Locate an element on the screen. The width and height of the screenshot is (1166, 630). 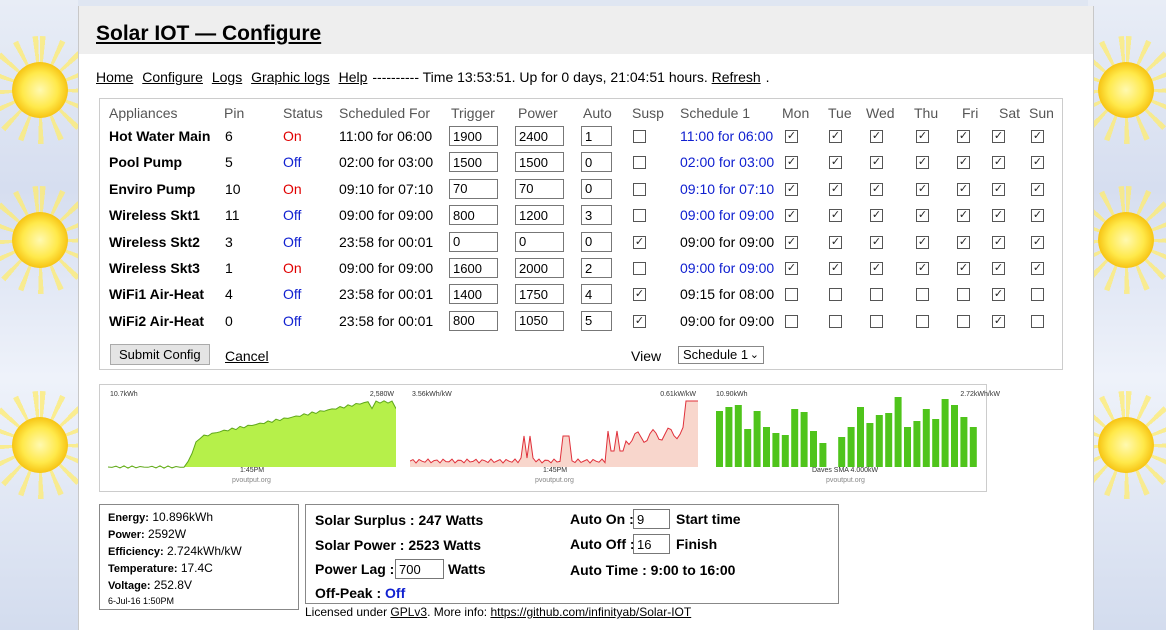
view-select: Schedule 1 ⌄ is located at coordinates (721, 355).